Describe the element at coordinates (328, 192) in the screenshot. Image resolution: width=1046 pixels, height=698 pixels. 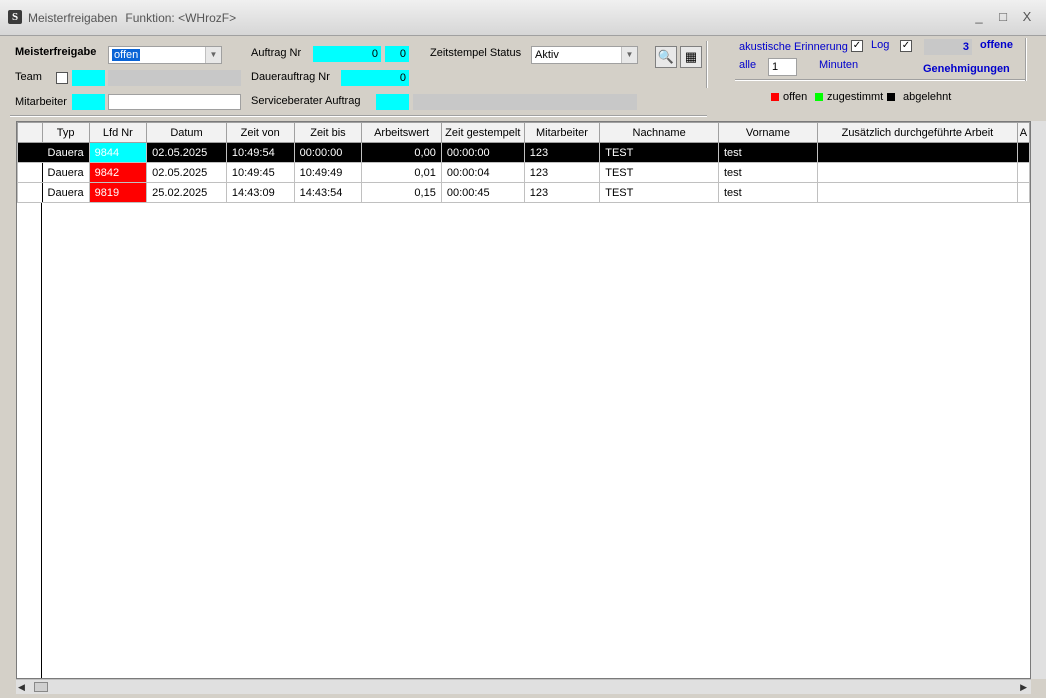
I see `cell-zeit-bis: 14:43:54` at that location.